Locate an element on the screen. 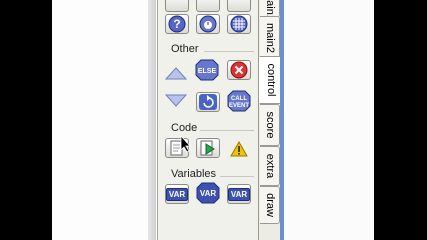  section-divider-variables is located at coordinates (237, 176).